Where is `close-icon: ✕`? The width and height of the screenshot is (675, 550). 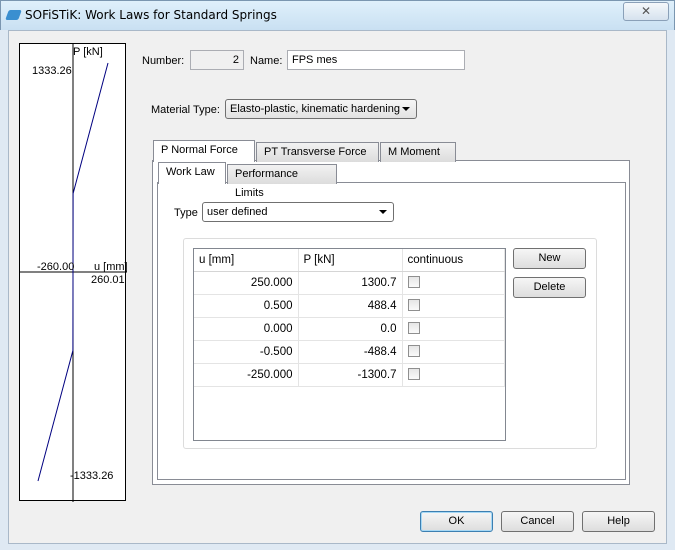 close-icon: ✕ is located at coordinates (646, 11).